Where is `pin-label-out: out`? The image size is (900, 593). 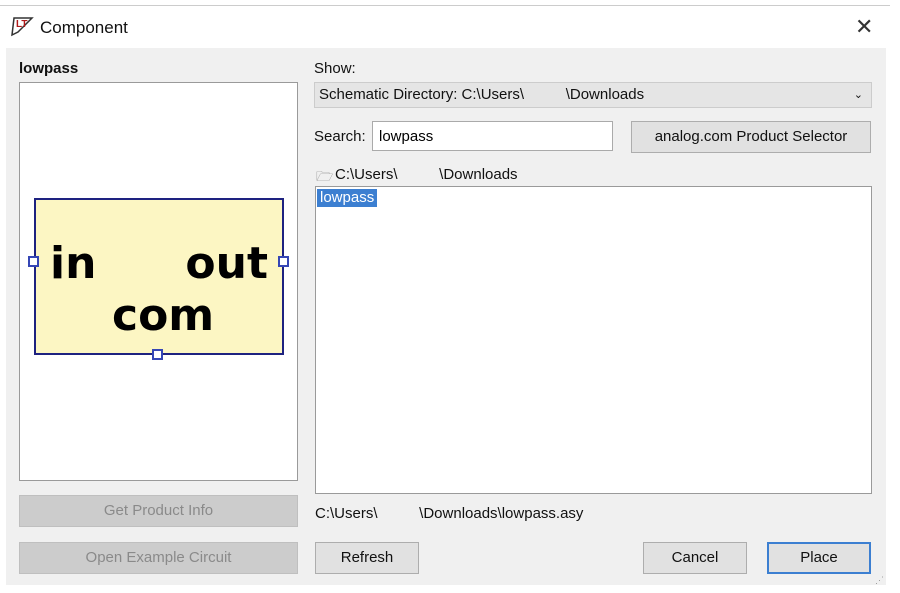
pin-label-out: out is located at coordinates (226, 263).